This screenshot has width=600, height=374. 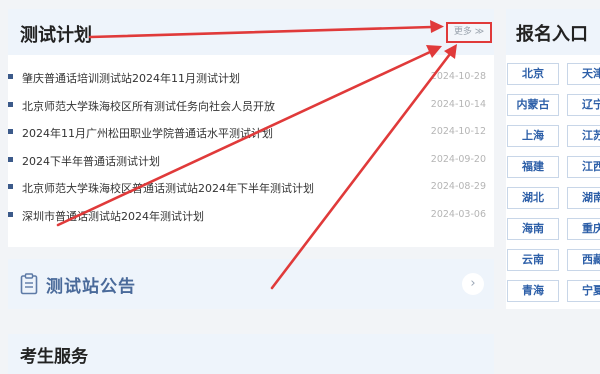 What do you see at coordinates (458, 104) in the screenshot?
I see `plan-item-date: 2024-10-14` at bounding box center [458, 104].